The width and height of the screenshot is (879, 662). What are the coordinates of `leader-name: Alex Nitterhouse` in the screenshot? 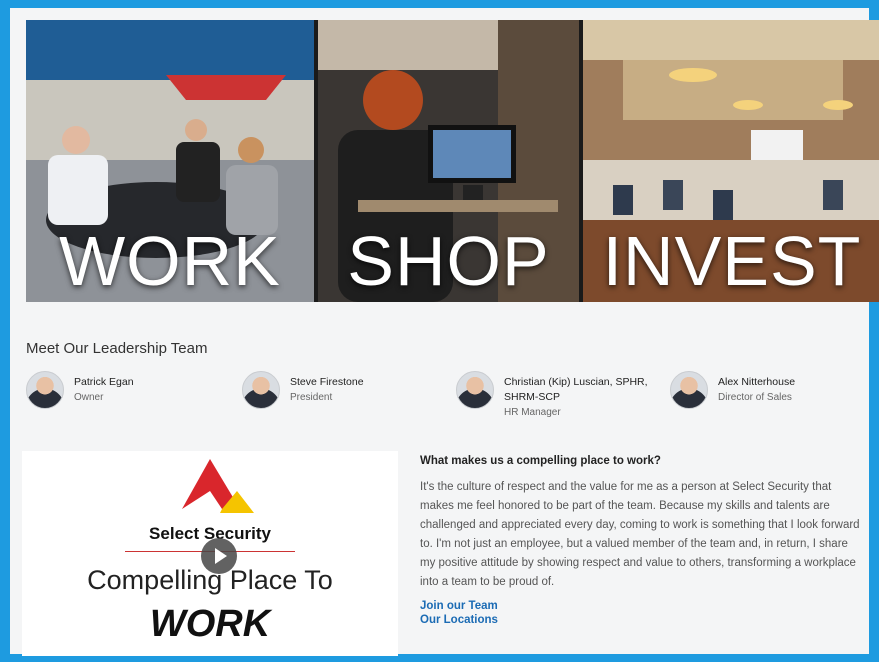 It's located at (757, 382).